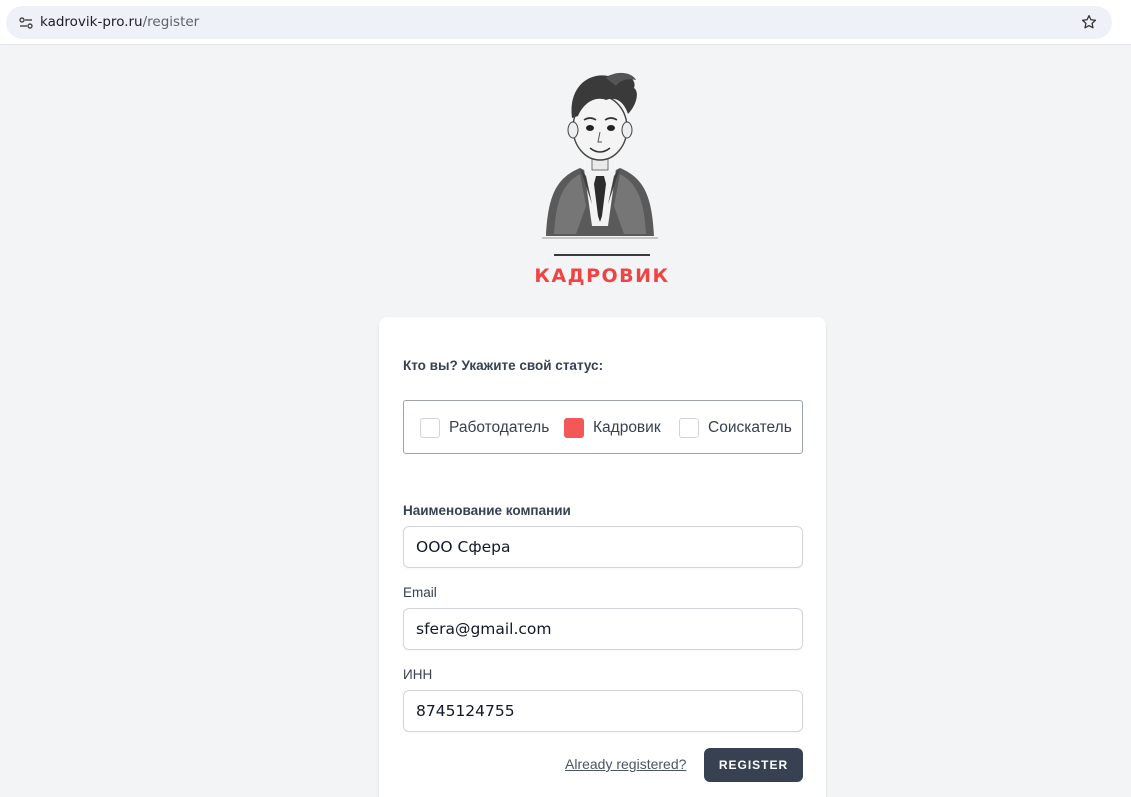  Describe the element at coordinates (602, 276) in the screenshot. I see `brand-name: КАДРОВИК` at that location.